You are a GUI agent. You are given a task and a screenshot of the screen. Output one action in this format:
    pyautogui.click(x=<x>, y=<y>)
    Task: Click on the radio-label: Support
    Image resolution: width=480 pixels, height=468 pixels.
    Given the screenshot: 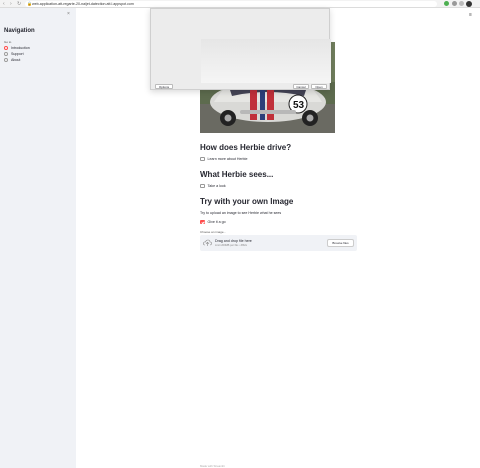 What is the action you would take?
    pyautogui.click(x=17, y=54)
    